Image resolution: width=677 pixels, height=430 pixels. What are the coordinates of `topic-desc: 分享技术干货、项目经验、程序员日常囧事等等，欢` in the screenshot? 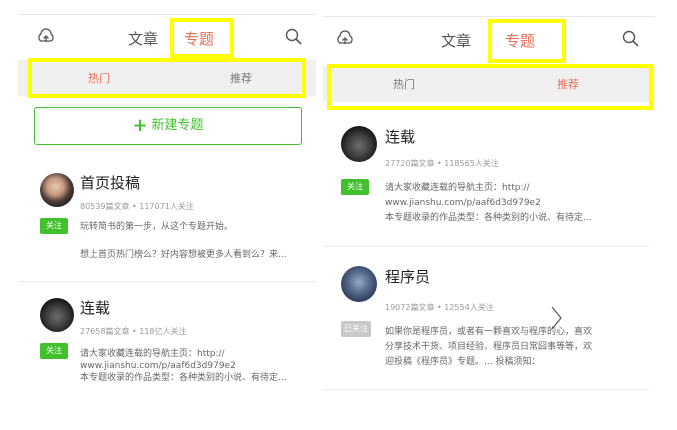 It's located at (489, 347).